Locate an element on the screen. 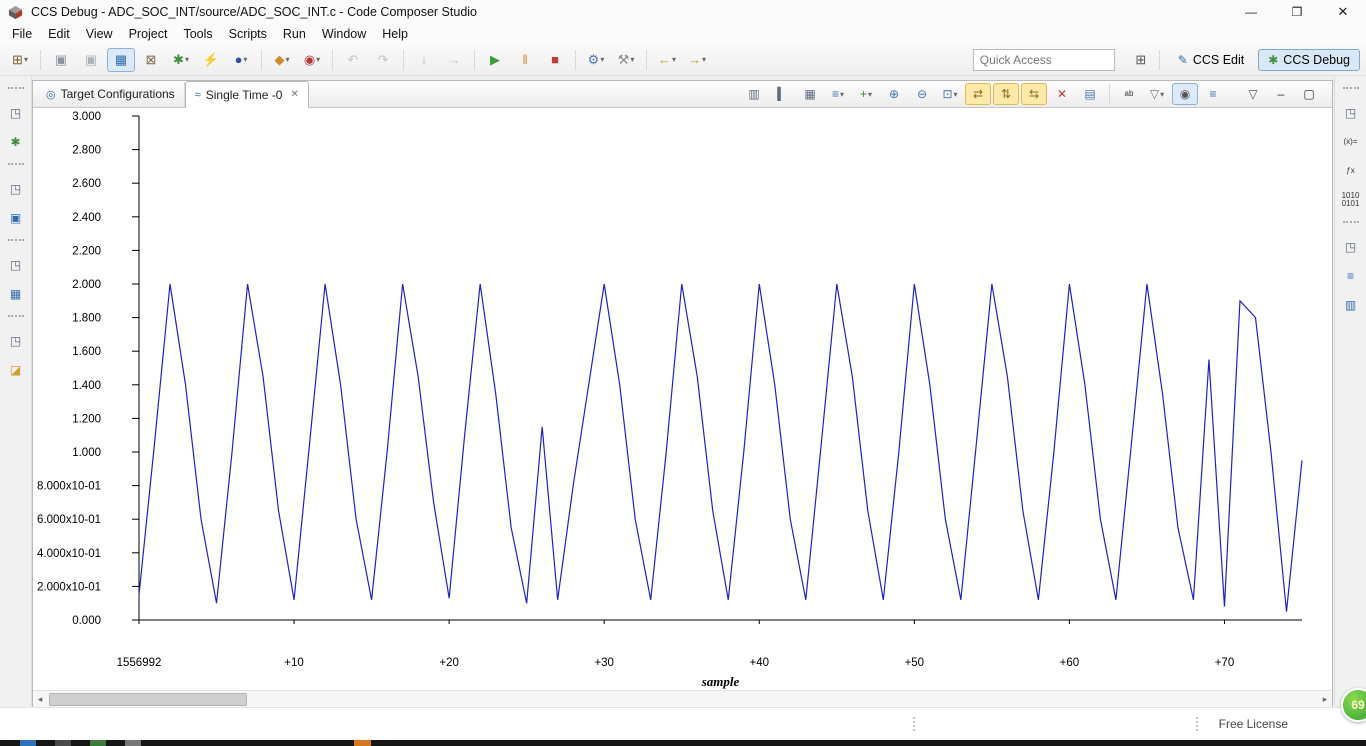 The height and width of the screenshot is (746, 1366). disassembly-view-icon: ≡ is located at coordinates (1351, 276).